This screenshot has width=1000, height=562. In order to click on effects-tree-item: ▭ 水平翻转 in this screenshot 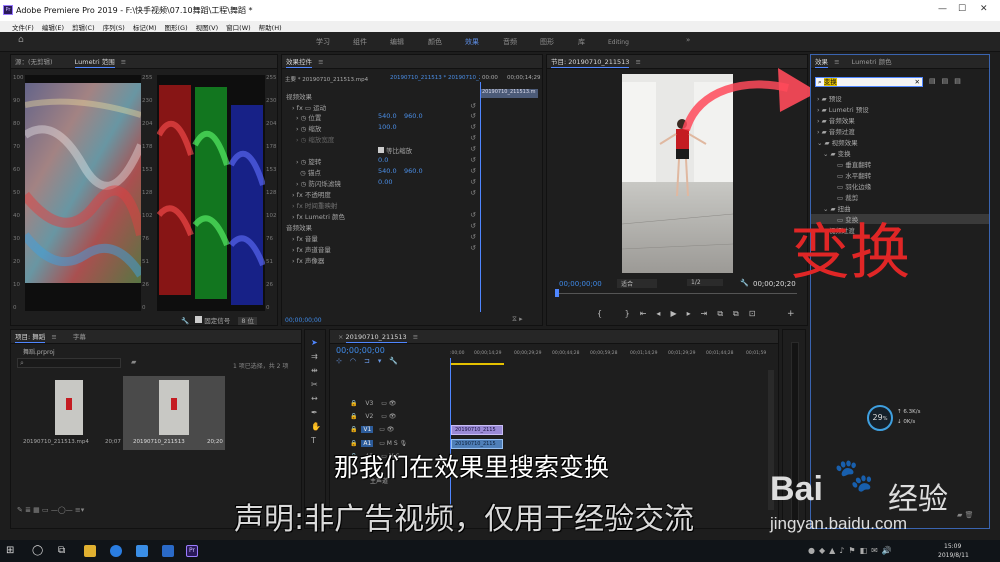, I will do `click(854, 175)`.